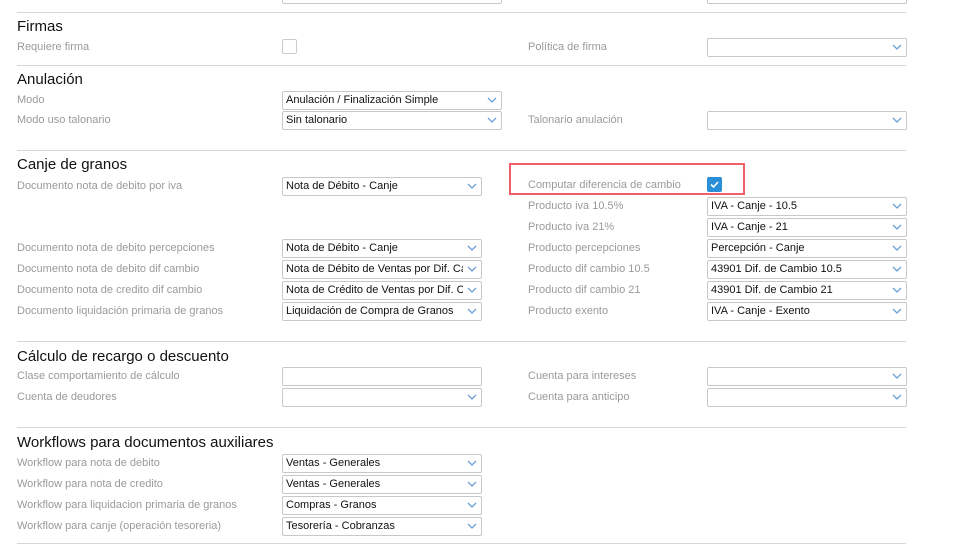 The height and width of the screenshot is (555, 975). What do you see at coordinates (382, 397) in the screenshot?
I see `deudores-select` at bounding box center [382, 397].